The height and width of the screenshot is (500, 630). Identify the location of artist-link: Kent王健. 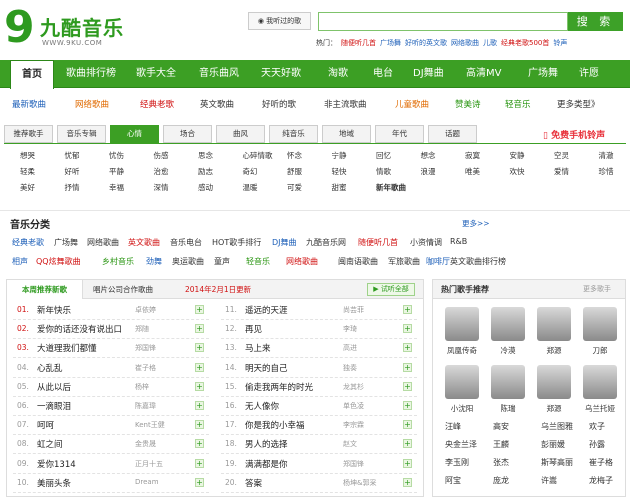
(150, 425).